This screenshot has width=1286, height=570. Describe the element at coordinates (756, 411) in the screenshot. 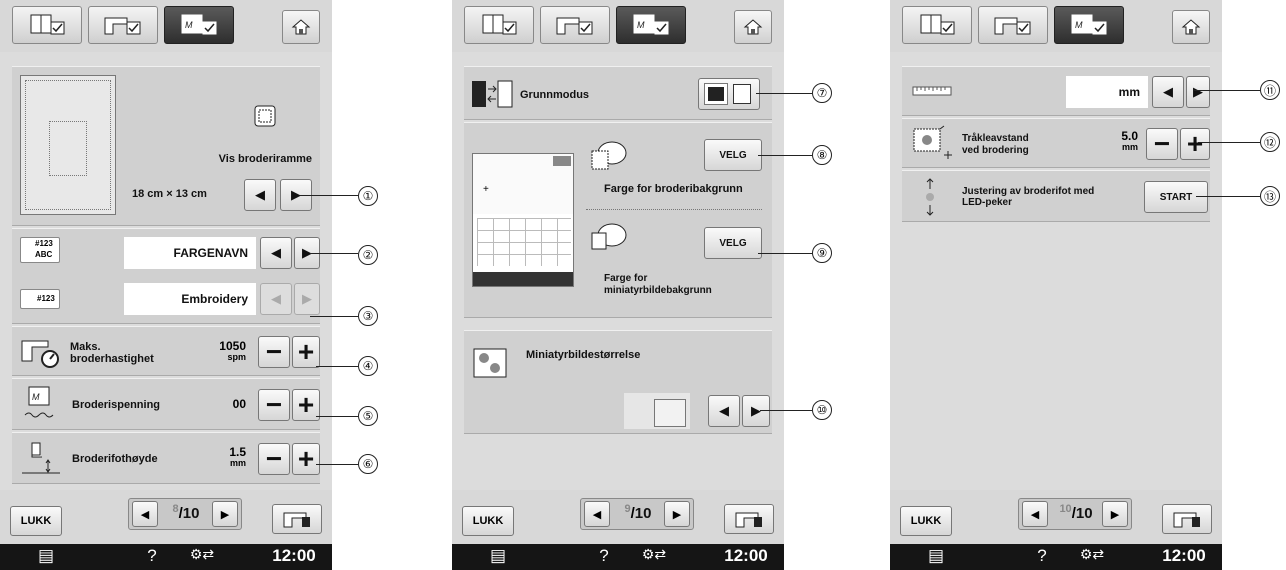

I see `thumb-size-next-button: ▶` at that location.